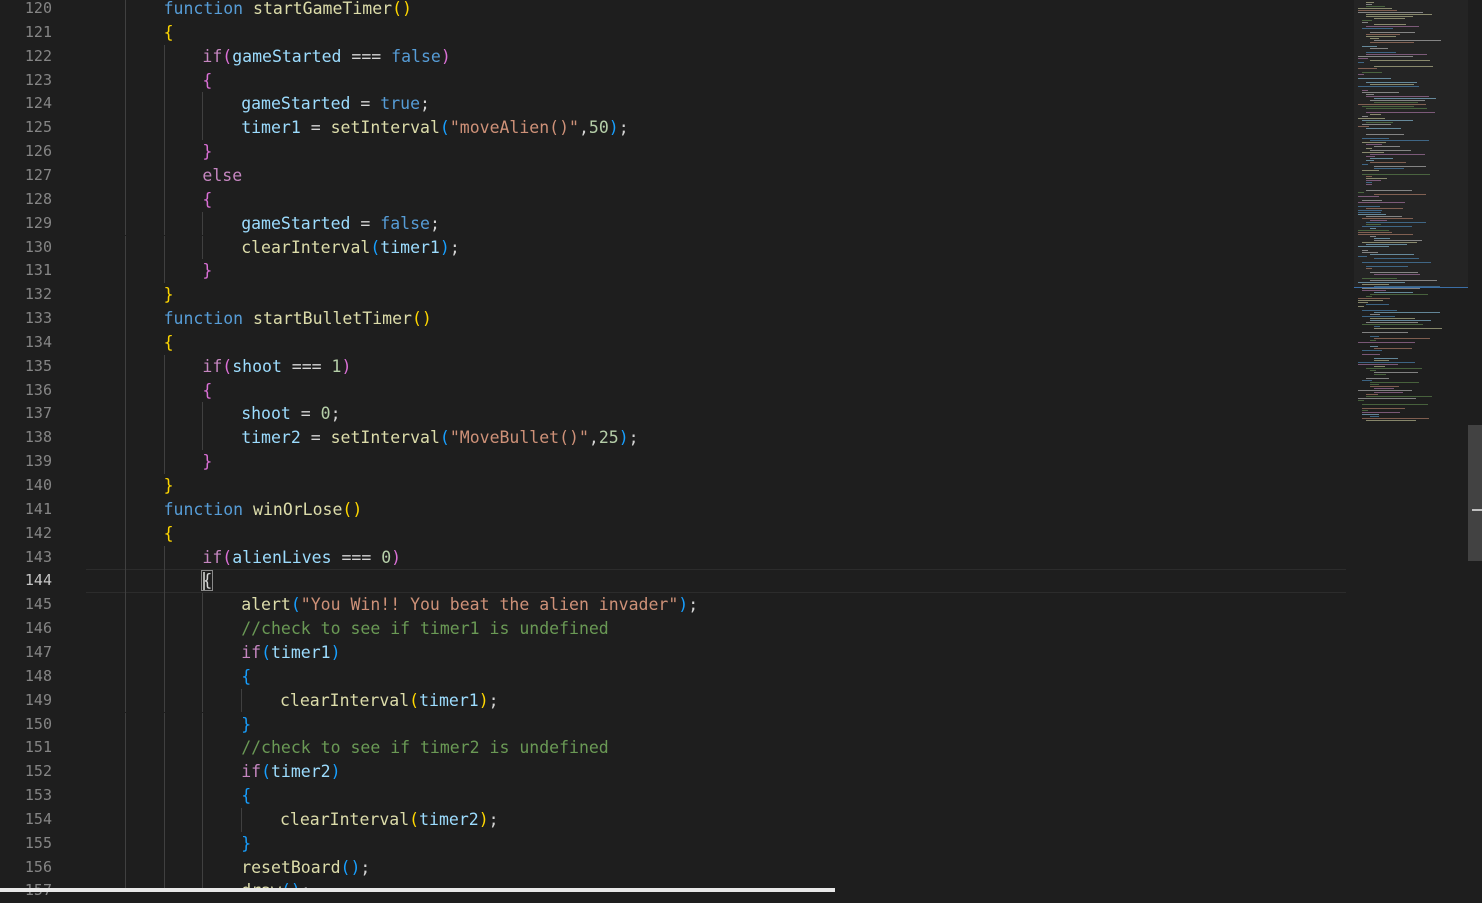 The image size is (1482, 903). I want to click on horizontal-scrollbar, so click(417, 890).